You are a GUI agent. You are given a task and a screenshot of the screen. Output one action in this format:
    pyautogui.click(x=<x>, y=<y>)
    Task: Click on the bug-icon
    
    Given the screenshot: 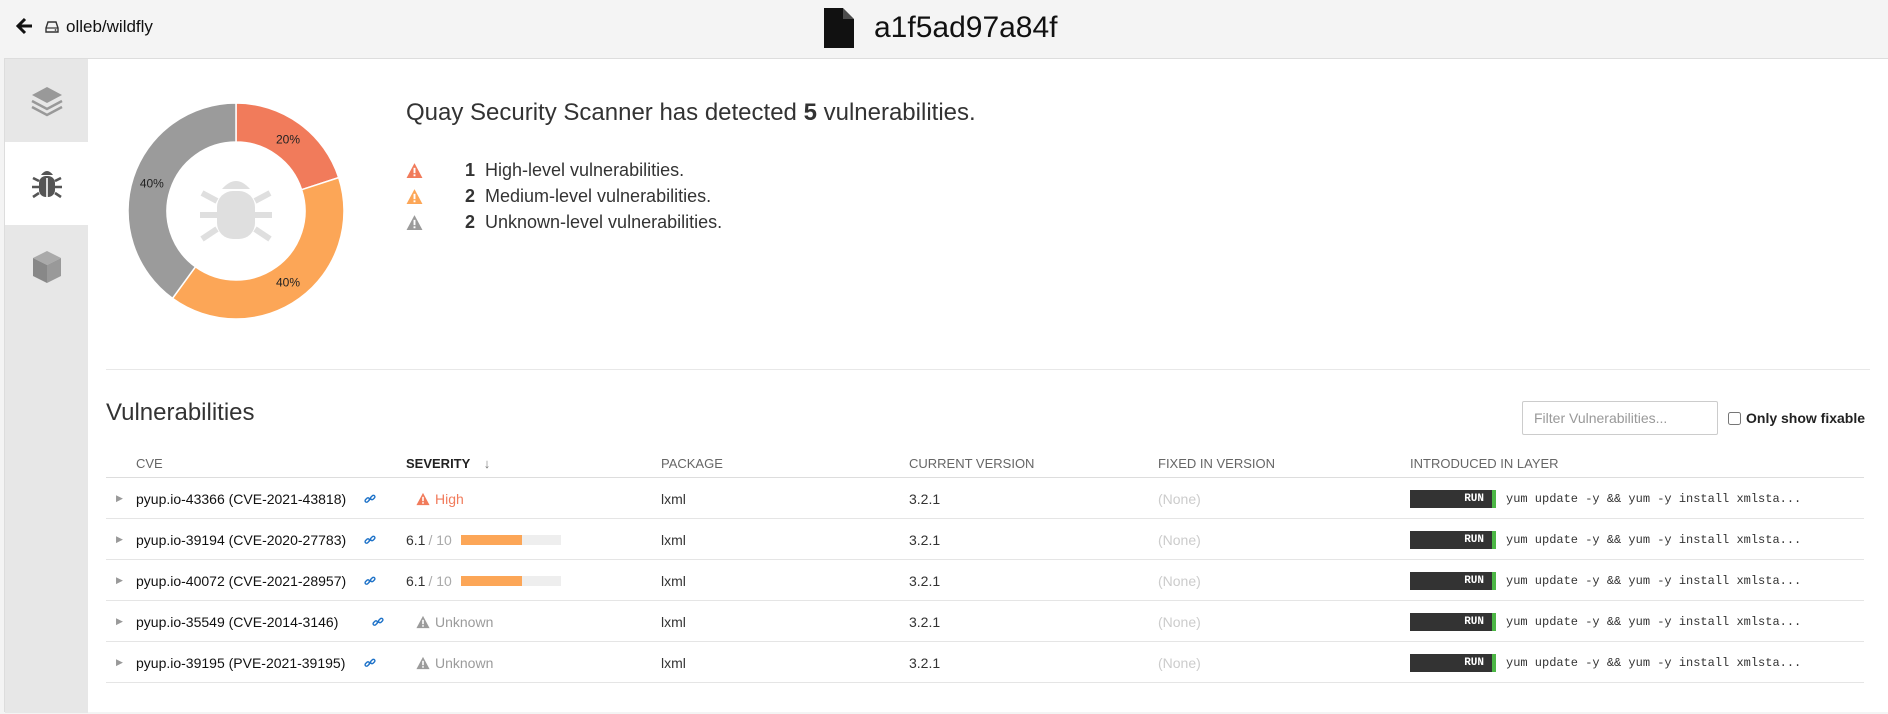 What is the action you would take?
    pyautogui.click(x=46, y=184)
    